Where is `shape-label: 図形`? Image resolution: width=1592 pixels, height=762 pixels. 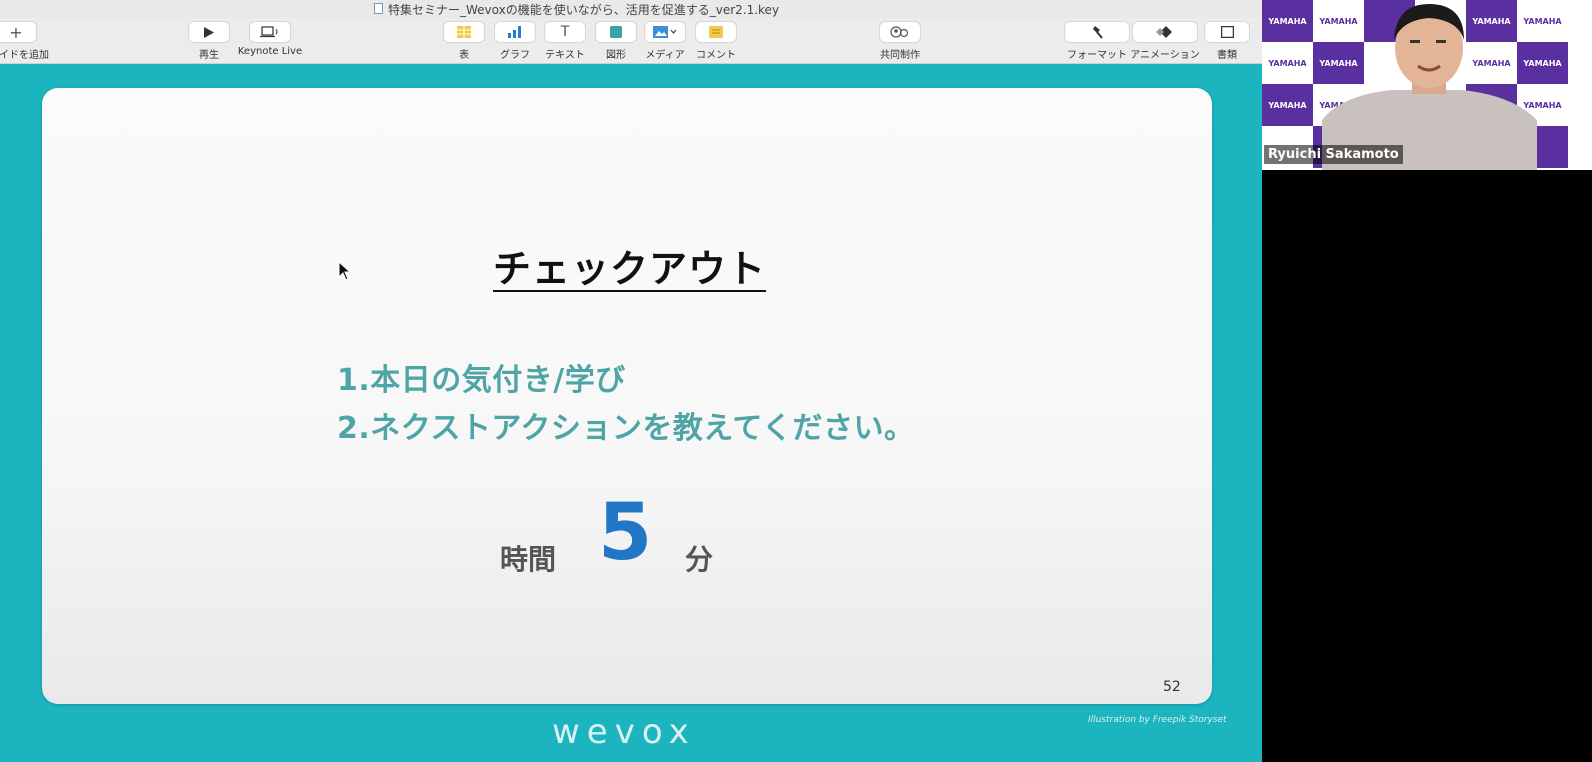
shape-label: 図形 is located at coordinates (616, 55).